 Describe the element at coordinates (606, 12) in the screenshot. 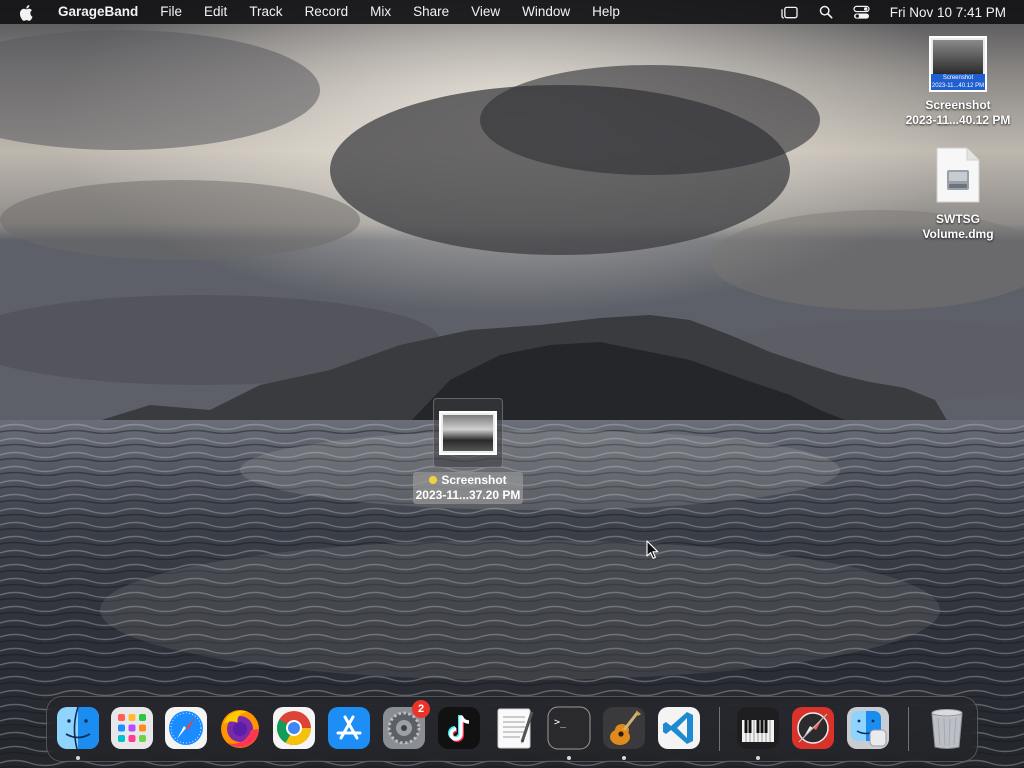

I see `menu-help: Help` at that location.